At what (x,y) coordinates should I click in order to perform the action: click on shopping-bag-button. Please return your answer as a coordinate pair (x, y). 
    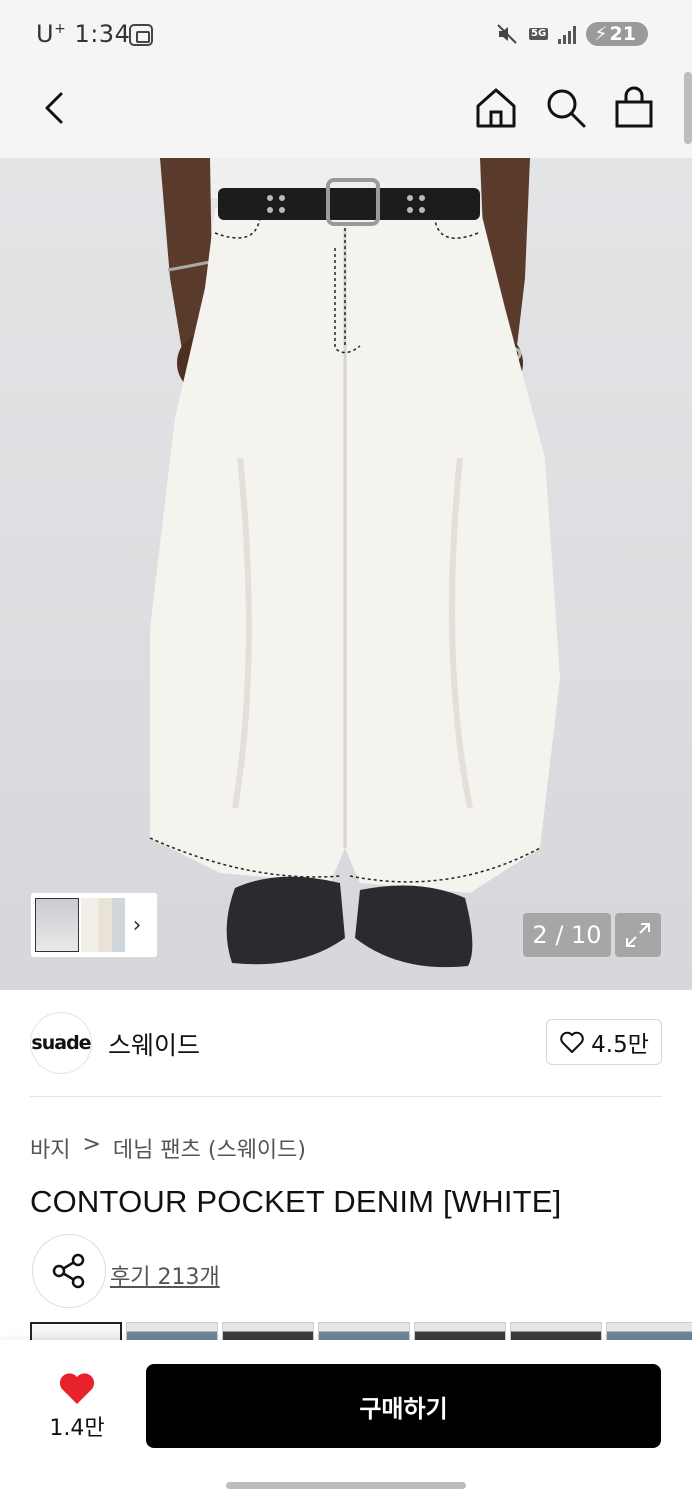
    Looking at the image, I should click on (634, 108).